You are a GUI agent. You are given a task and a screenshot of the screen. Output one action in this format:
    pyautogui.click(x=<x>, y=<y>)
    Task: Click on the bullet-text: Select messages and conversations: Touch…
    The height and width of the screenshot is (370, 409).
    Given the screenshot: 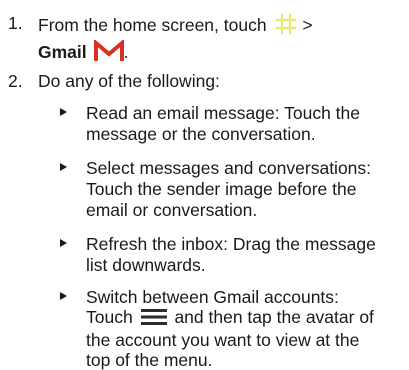 What is the action you would take?
    pyautogui.click(x=244, y=189)
    